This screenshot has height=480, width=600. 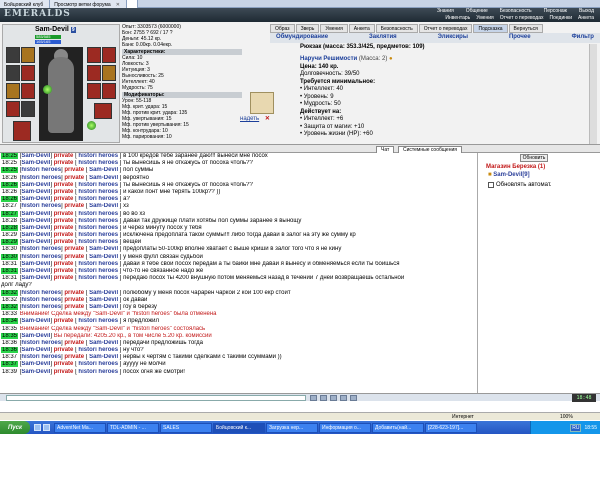 I want to click on tab-spells: Заклятия, so click(x=383, y=38).